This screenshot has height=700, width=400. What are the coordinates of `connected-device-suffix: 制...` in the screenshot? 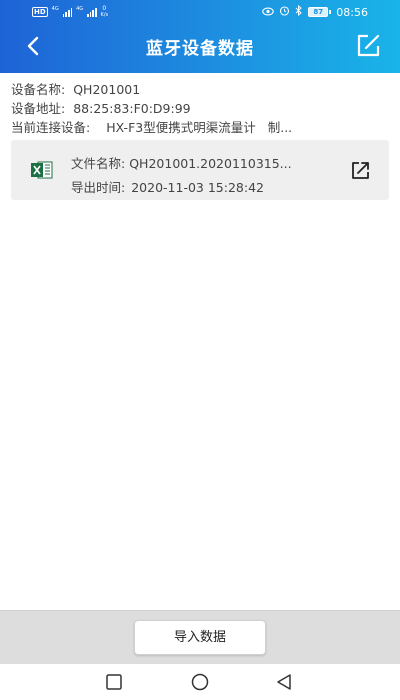 It's located at (280, 127).